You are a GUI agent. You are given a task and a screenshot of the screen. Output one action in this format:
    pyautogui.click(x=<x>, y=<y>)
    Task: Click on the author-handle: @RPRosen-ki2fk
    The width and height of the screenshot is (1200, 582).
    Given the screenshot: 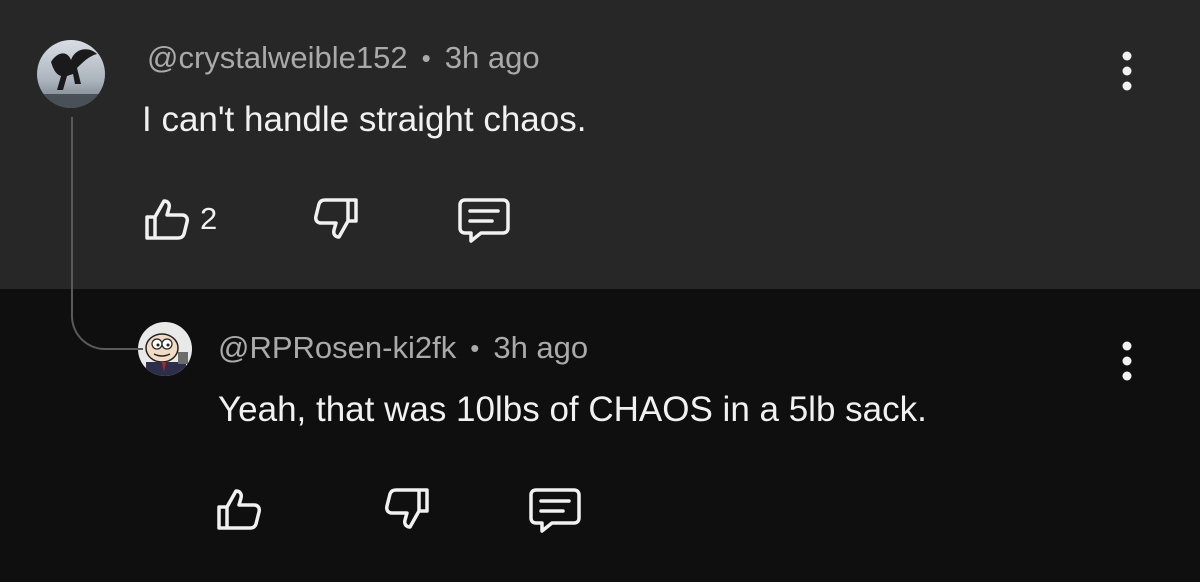 What is the action you would take?
    pyautogui.click(x=337, y=348)
    